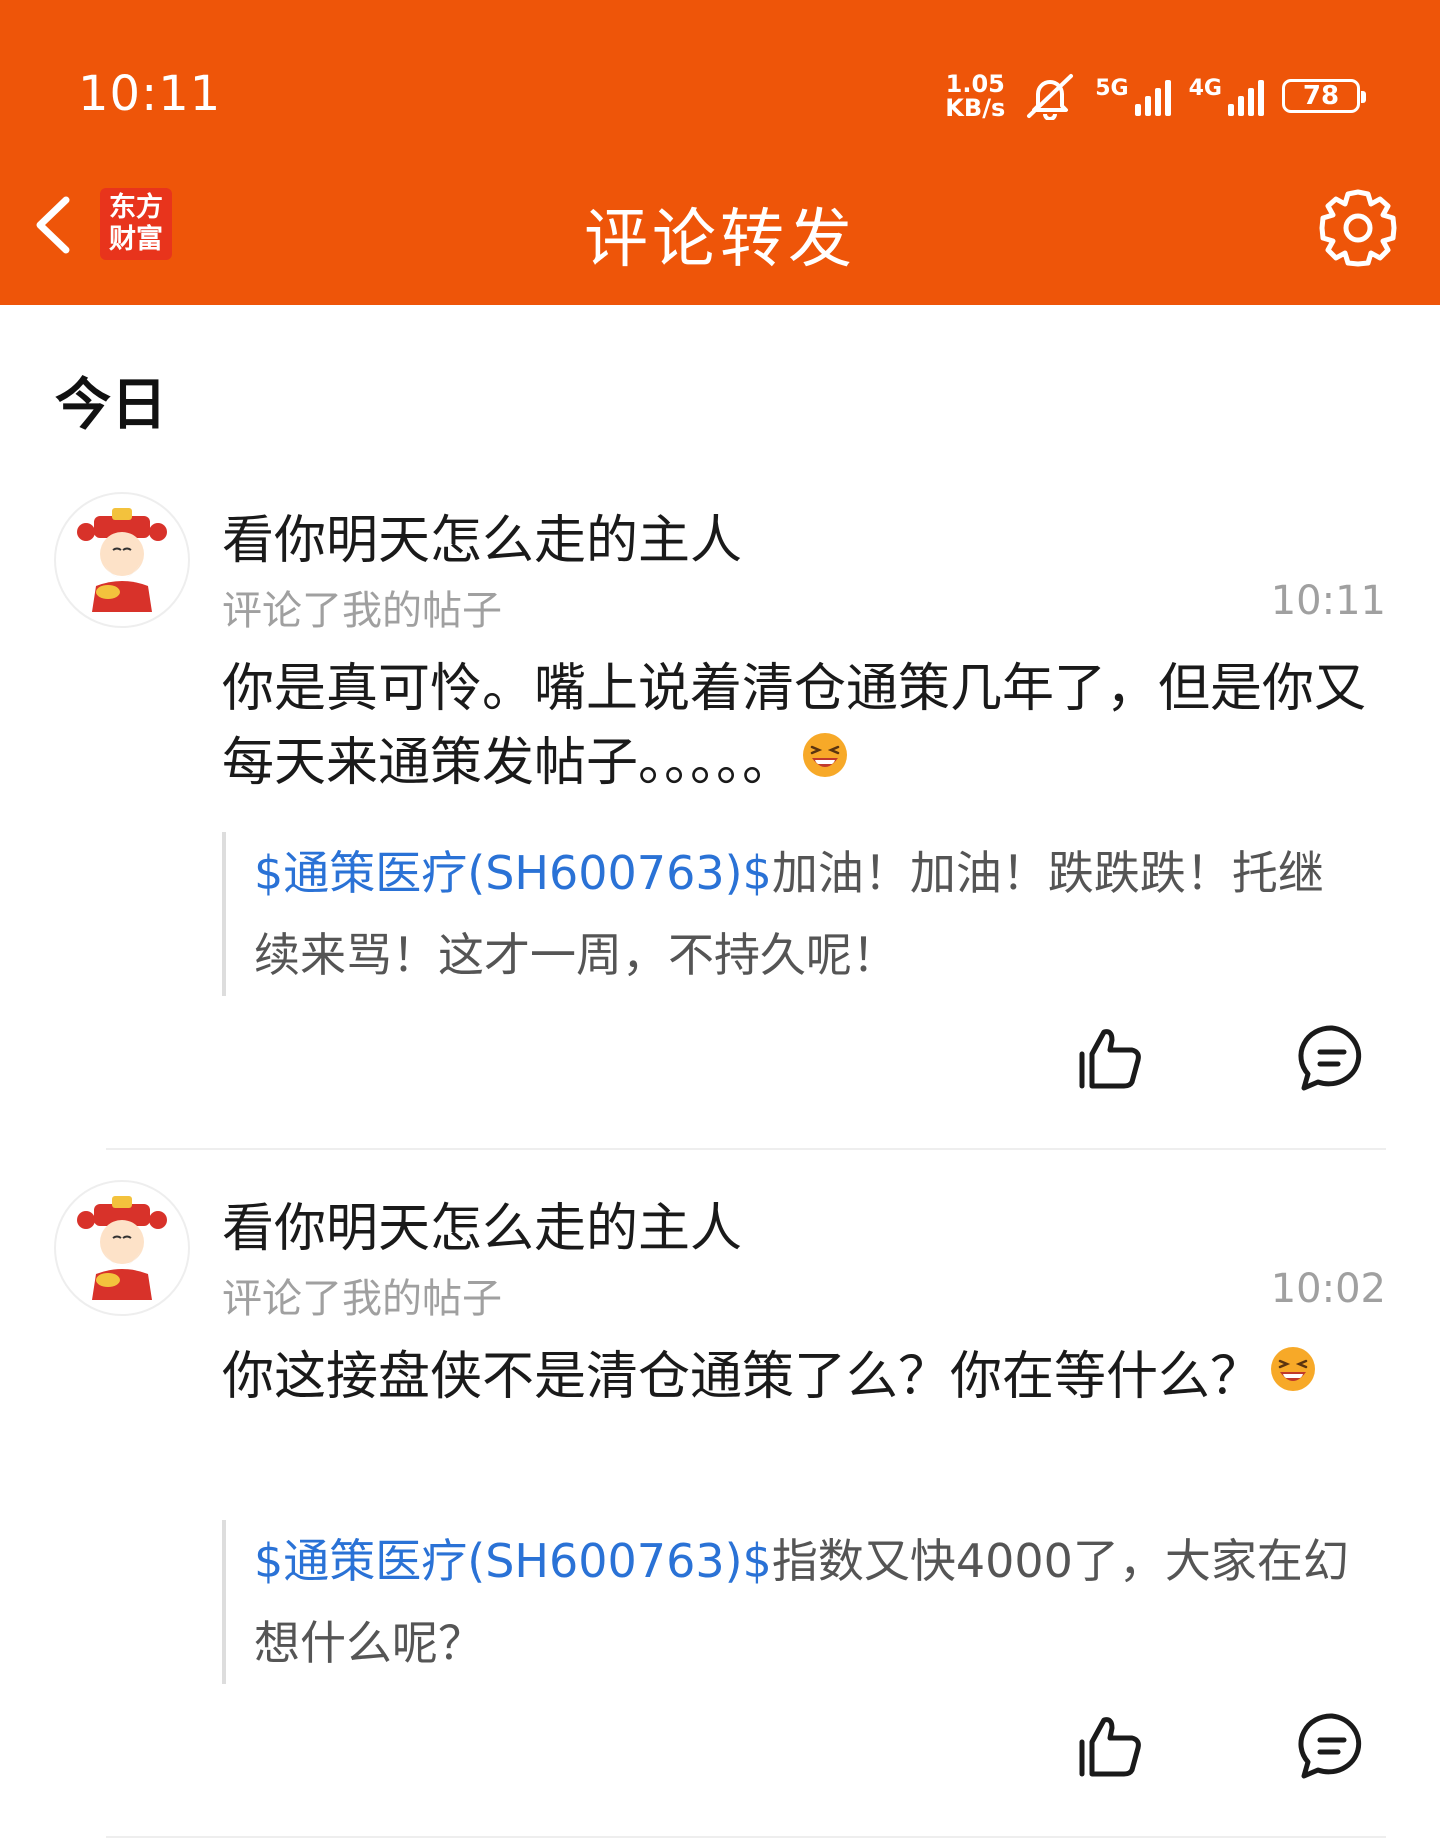 Image resolution: width=1440 pixels, height=1841 pixels. What do you see at coordinates (720, 95) in the screenshot?
I see `status-bar: 10:11 1.05 KB/s 5G 4G 78` at bounding box center [720, 95].